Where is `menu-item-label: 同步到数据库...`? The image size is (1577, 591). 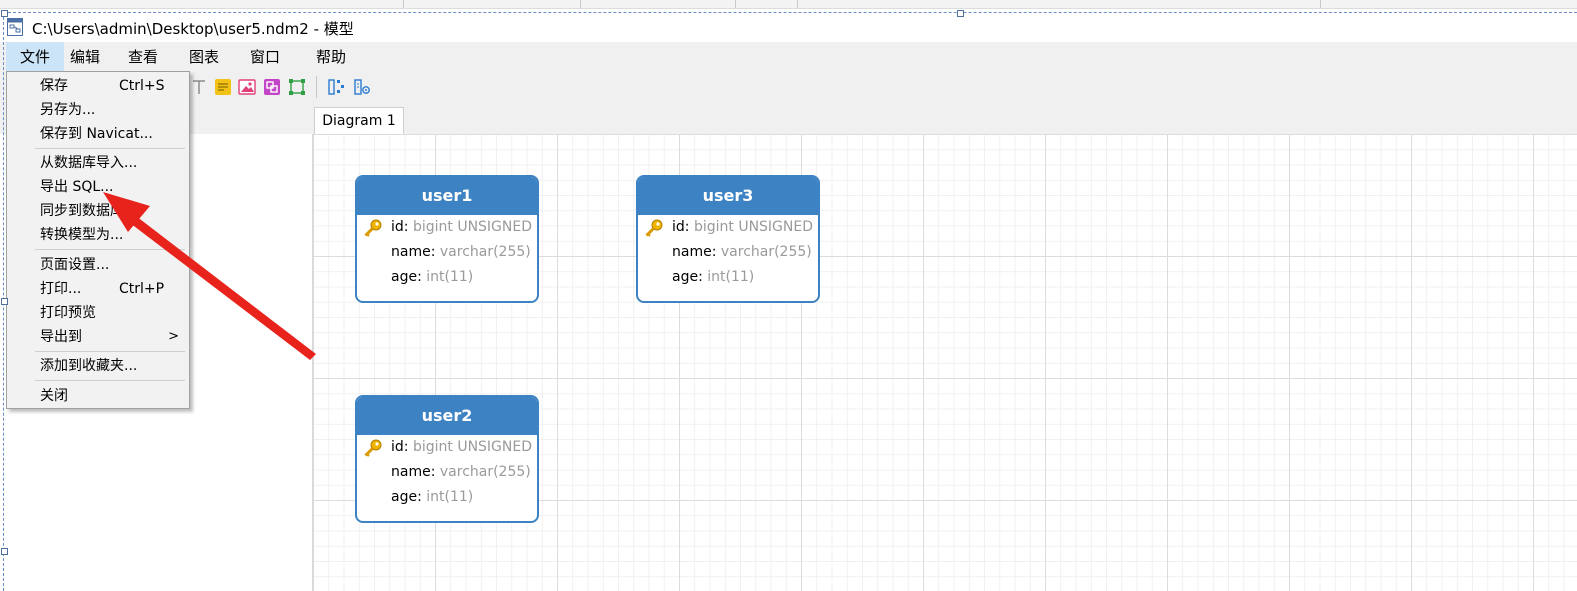 menu-item-label: 同步到数据库... is located at coordinates (89, 211).